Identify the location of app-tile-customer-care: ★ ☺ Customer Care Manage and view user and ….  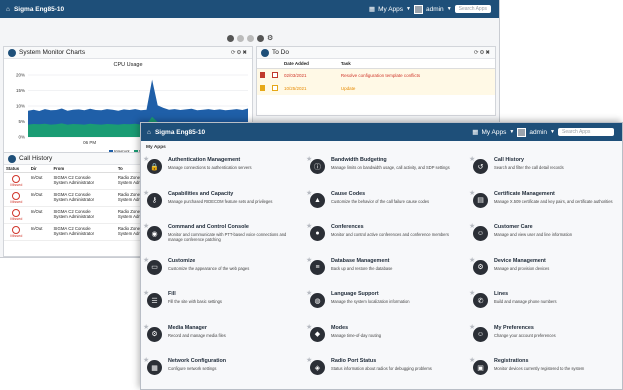
(545, 236).